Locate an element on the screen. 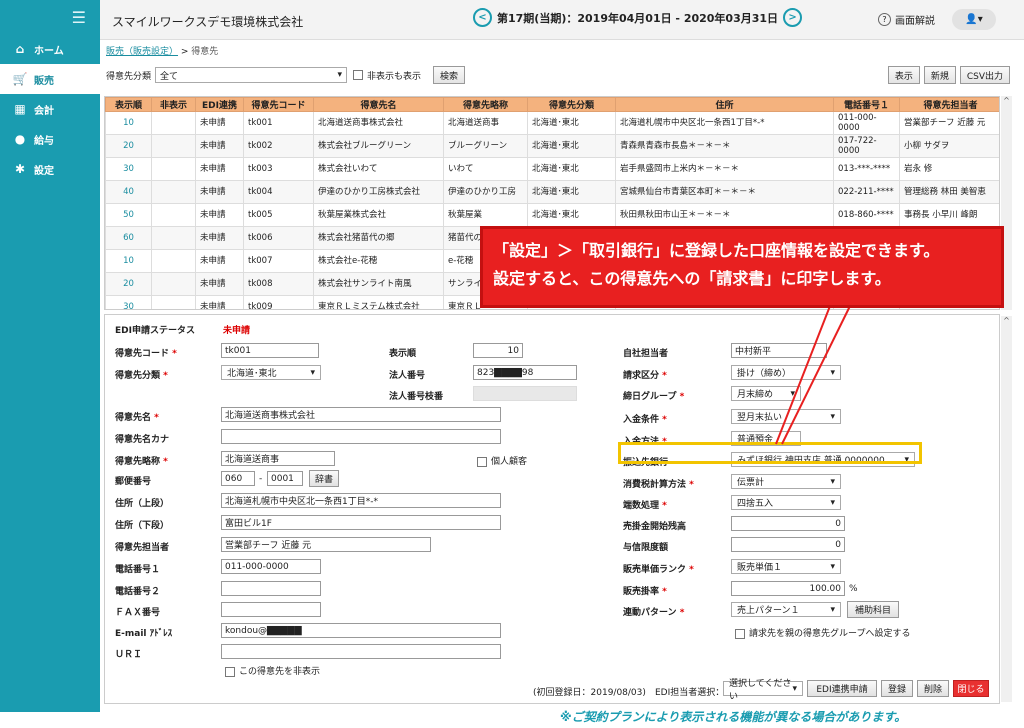 The image size is (1024, 728). billing-type-select: 掛け（締め） ▾ is located at coordinates (786, 372).